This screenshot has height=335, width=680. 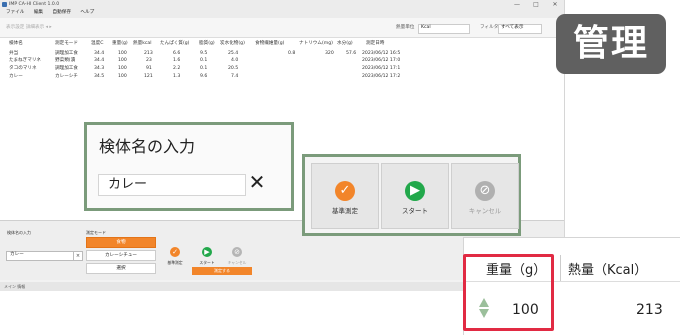 I want to click on standard-measure-label: 基準測定, so click(x=175, y=262).